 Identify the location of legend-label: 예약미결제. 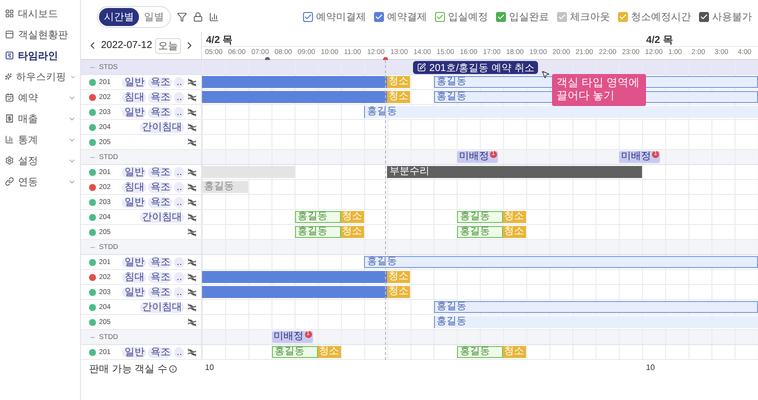
(341, 17).